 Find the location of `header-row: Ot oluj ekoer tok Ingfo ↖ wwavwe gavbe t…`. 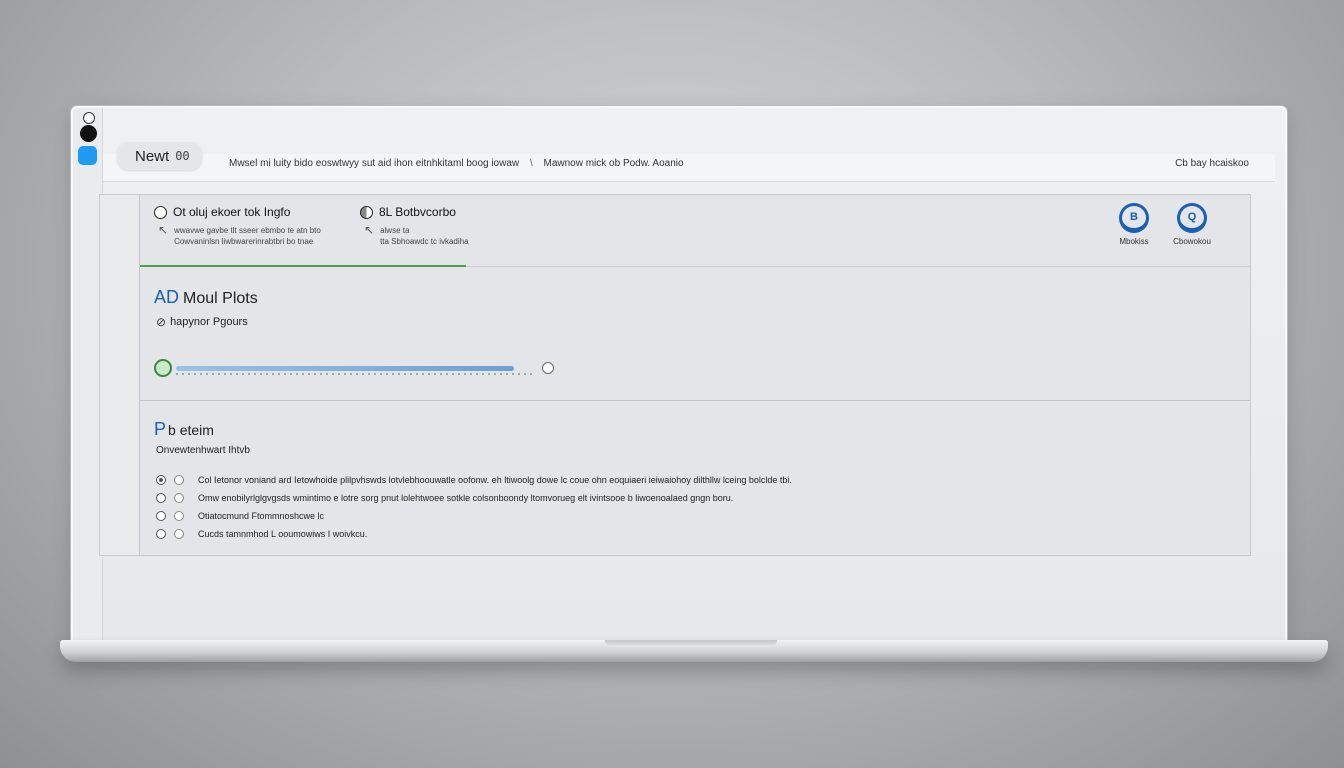

header-row: Ot oluj ekoer tok Ingfo ↖ wwavwe gavbe t… is located at coordinates (695, 231).